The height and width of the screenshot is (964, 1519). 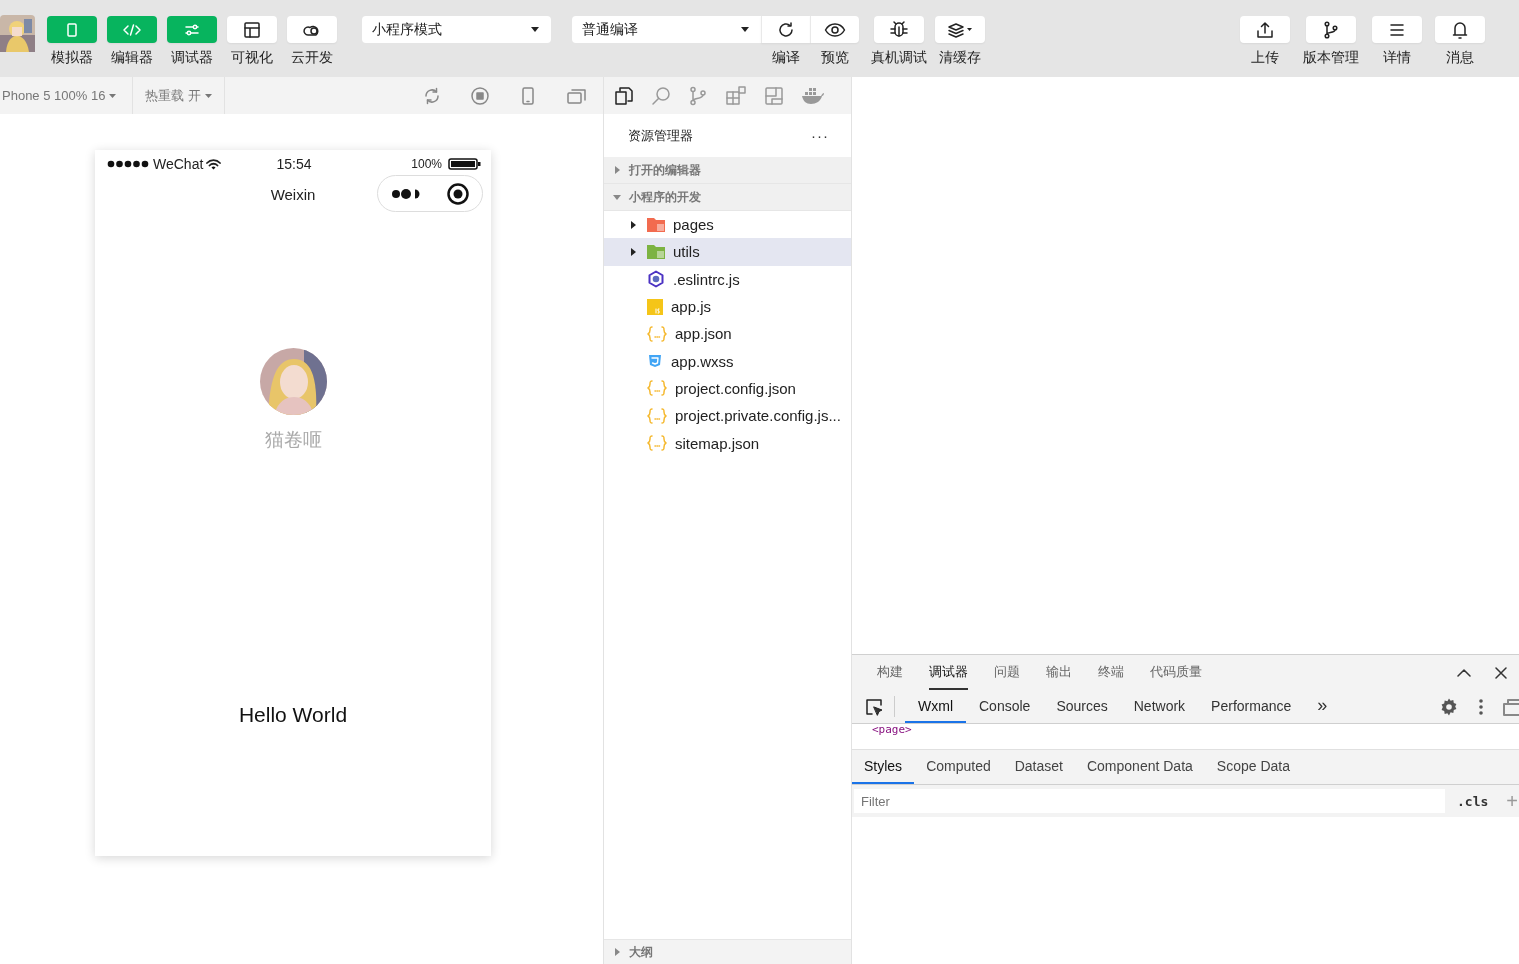 I want to click on stop-icon, so click(x=480, y=95).